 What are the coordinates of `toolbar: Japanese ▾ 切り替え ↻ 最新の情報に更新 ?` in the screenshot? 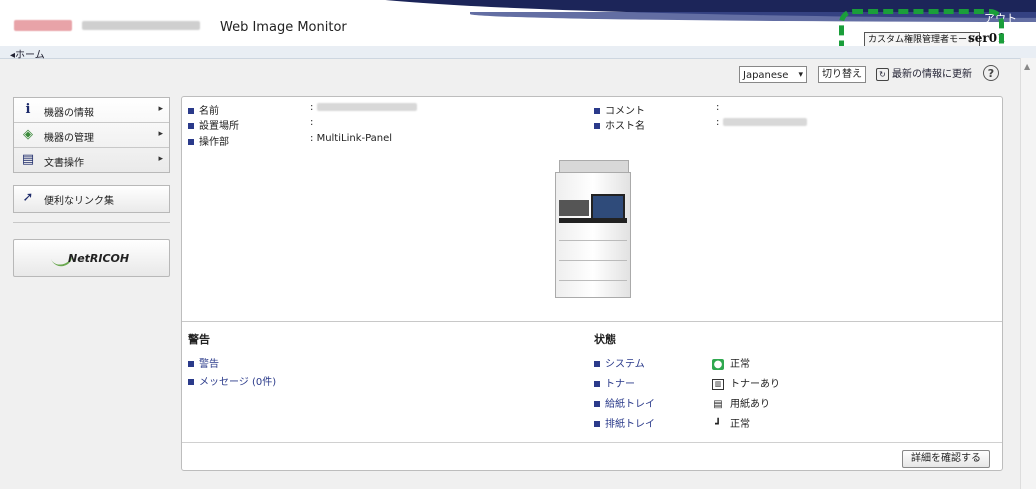 It's located at (510, 76).